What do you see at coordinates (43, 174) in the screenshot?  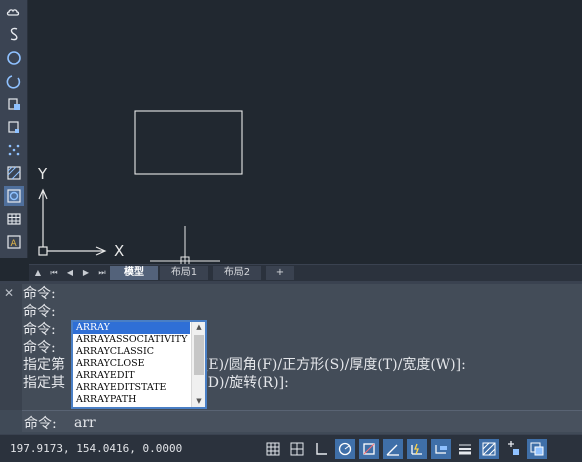 I see `y-axis-label: Y` at bounding box center [43, 174].